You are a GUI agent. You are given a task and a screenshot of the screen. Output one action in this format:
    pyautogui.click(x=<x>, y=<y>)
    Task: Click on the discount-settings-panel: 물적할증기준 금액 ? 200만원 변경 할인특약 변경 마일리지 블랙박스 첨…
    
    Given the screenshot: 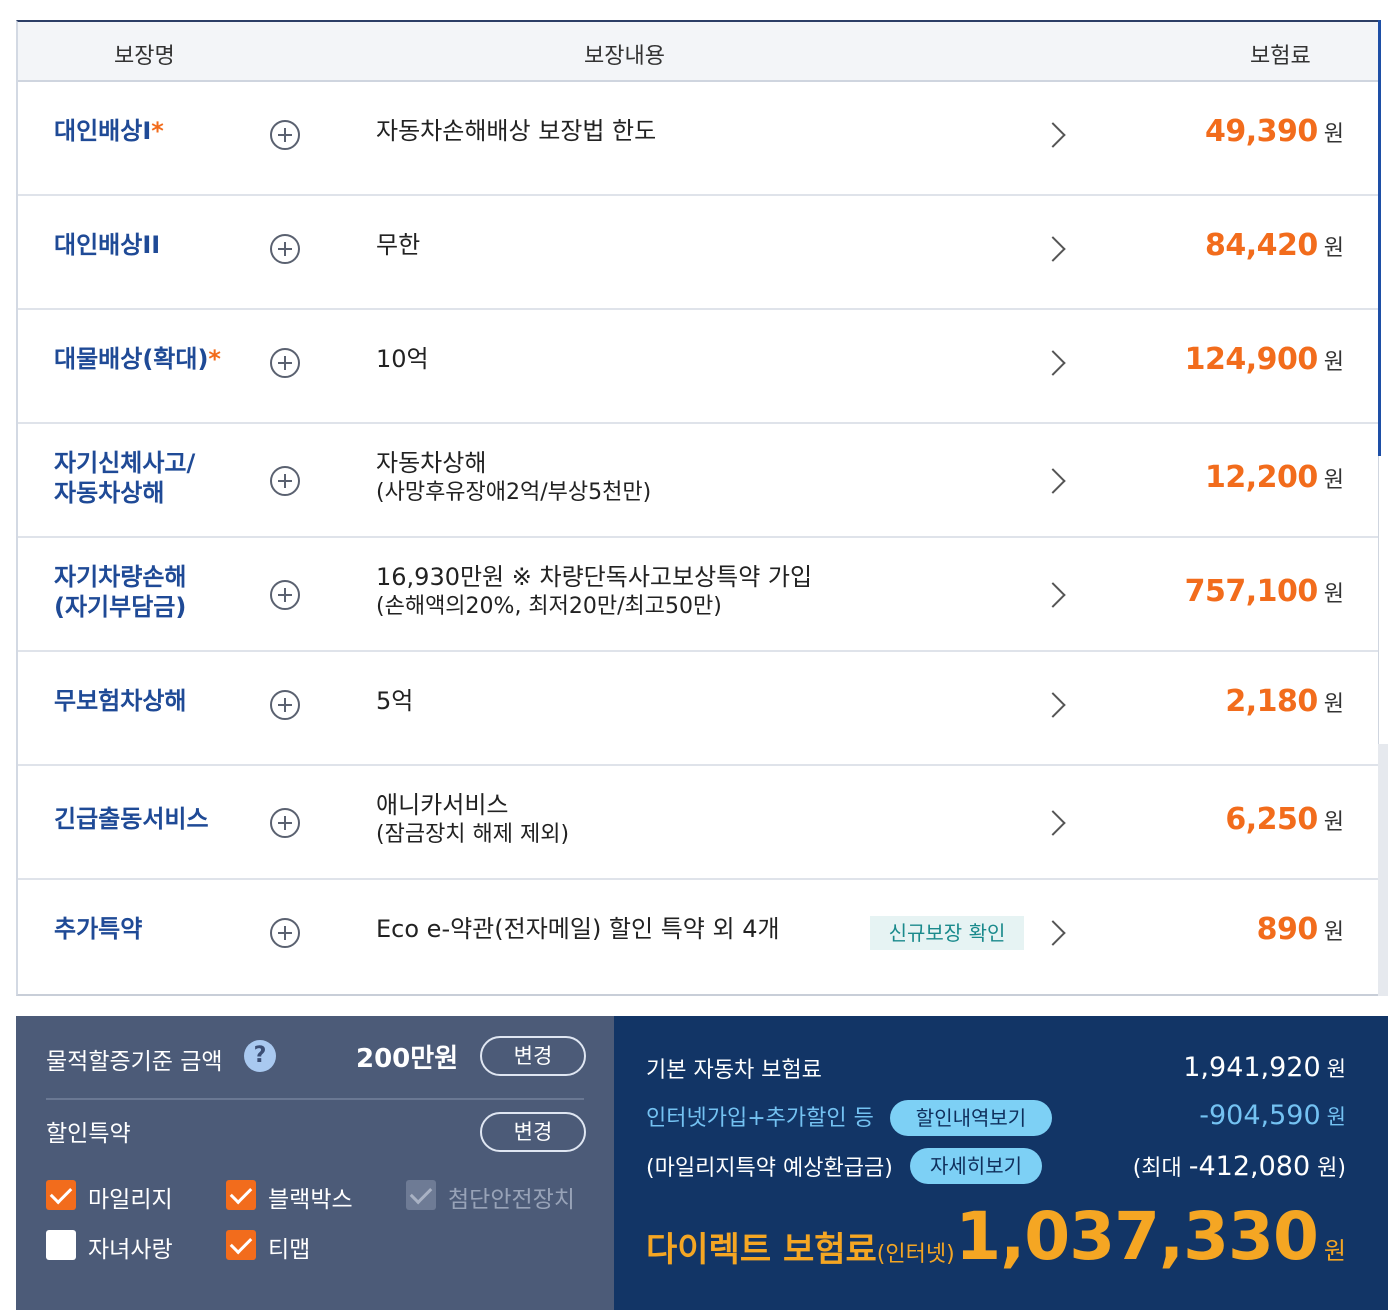 What is the action you would take?
    pyautogui.click(x=315, y=1163)
    